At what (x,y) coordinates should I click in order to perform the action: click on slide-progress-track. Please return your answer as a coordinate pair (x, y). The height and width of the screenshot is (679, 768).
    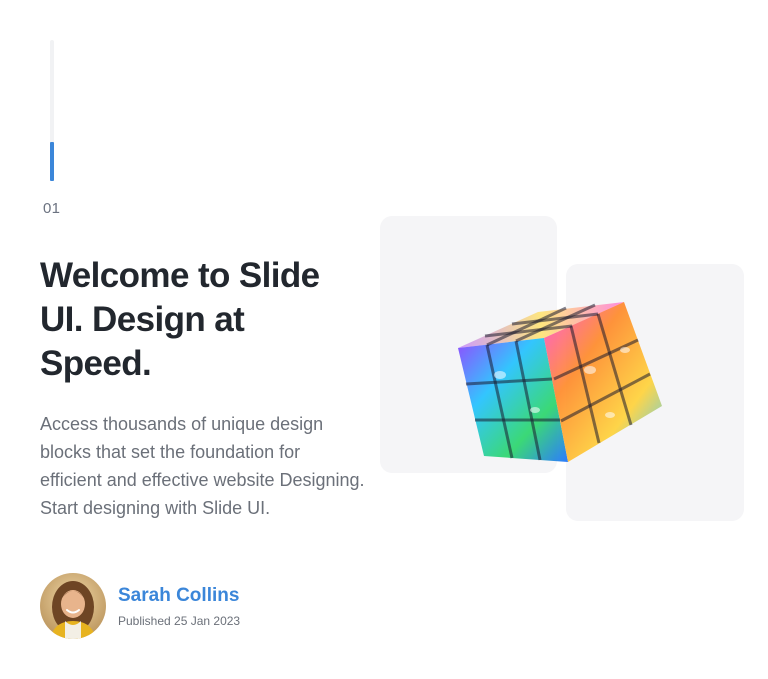
    Looking at the image, I should click on (52, 110).